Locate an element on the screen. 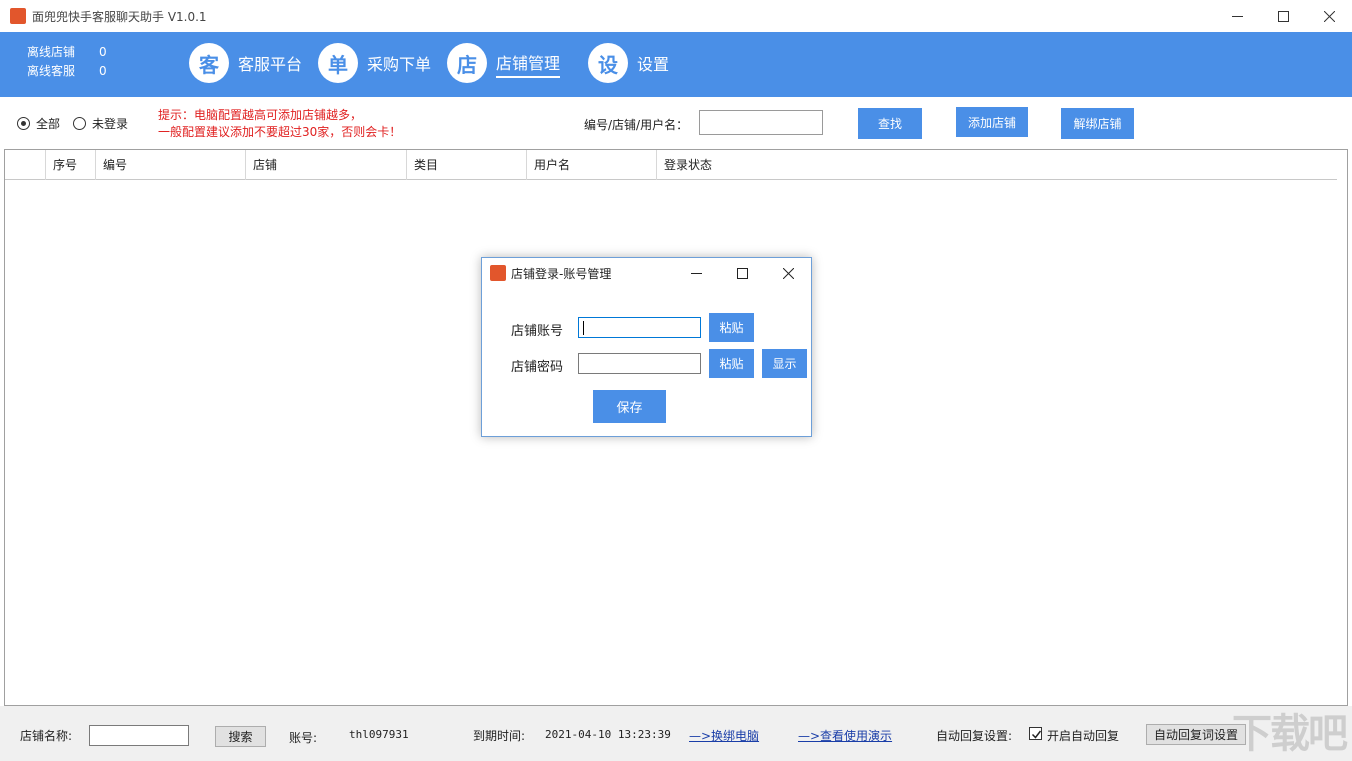 This screenshot has height=761, width=1352. config-tip: 提示：电脑配置越高可添加店铺越多， 一般配置建议添加不要超过30家，否则会卡！ is located at coordinates (280, 123).